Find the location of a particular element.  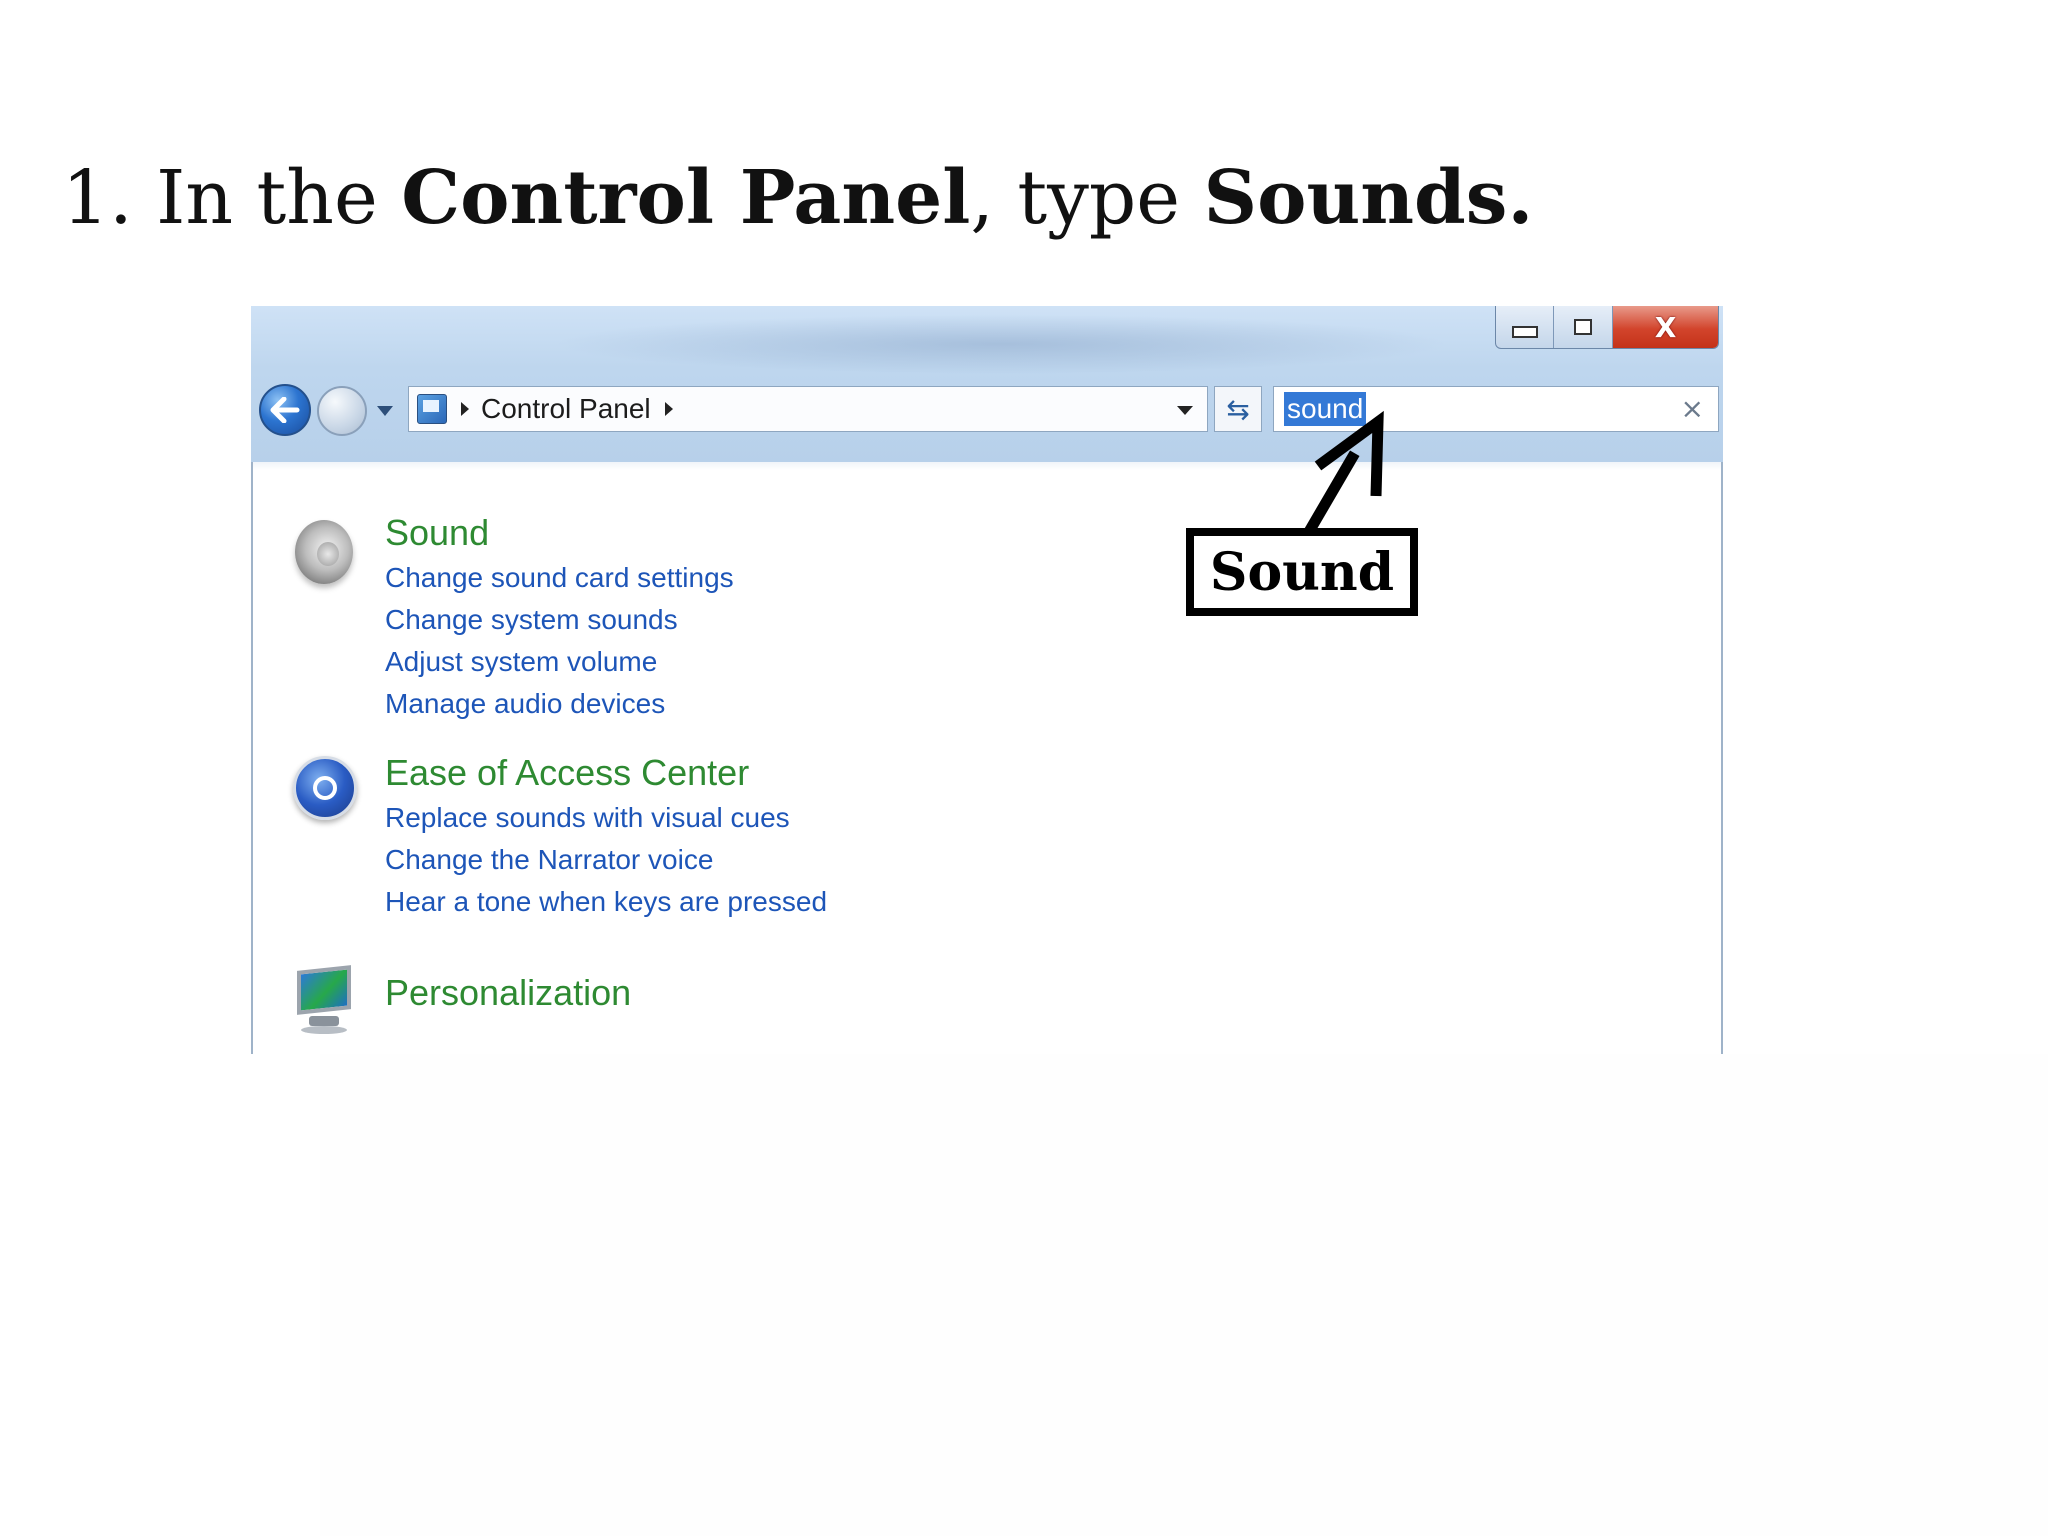

result-title-sound: Sound is located at coordinates (437, 533).